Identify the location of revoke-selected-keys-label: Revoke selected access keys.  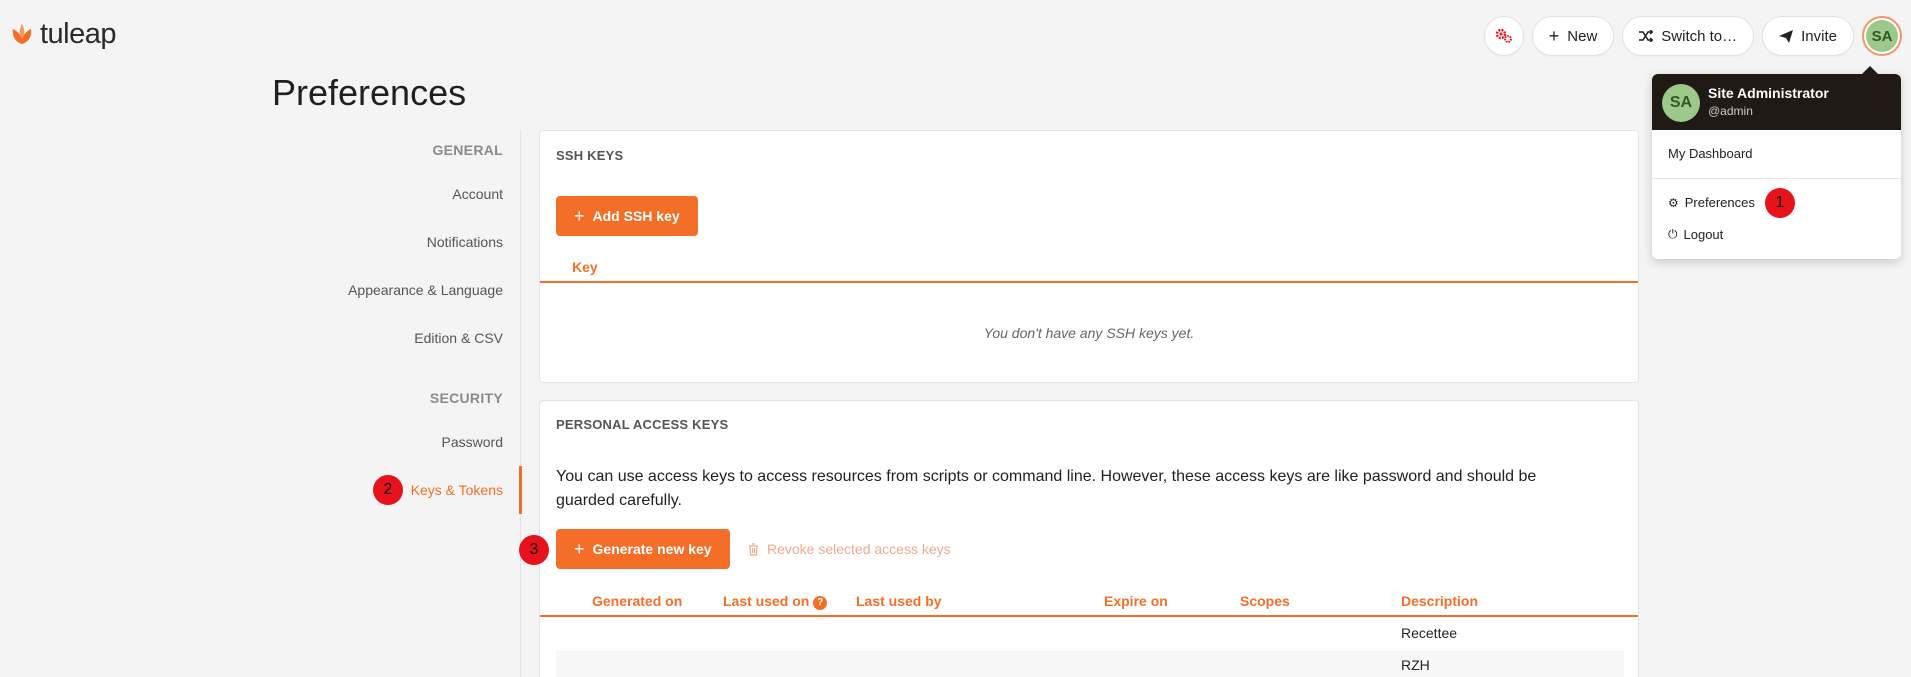
(859, 549).